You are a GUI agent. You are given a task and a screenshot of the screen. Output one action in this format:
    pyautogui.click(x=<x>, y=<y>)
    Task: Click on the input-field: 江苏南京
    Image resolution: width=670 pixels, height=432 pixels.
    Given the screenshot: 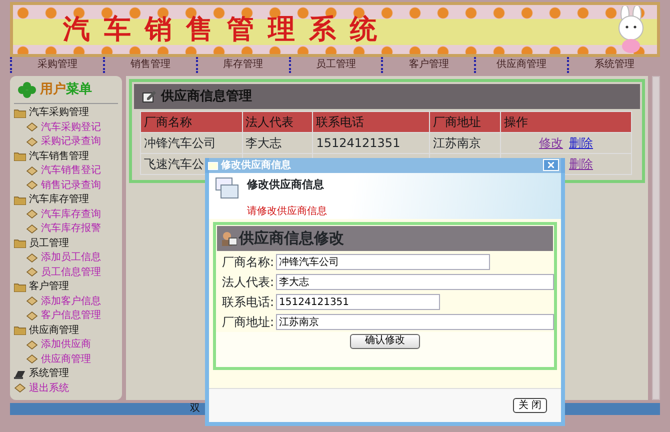 What is the action you would take?
    pyautogui.click(x=415, y=322)
    